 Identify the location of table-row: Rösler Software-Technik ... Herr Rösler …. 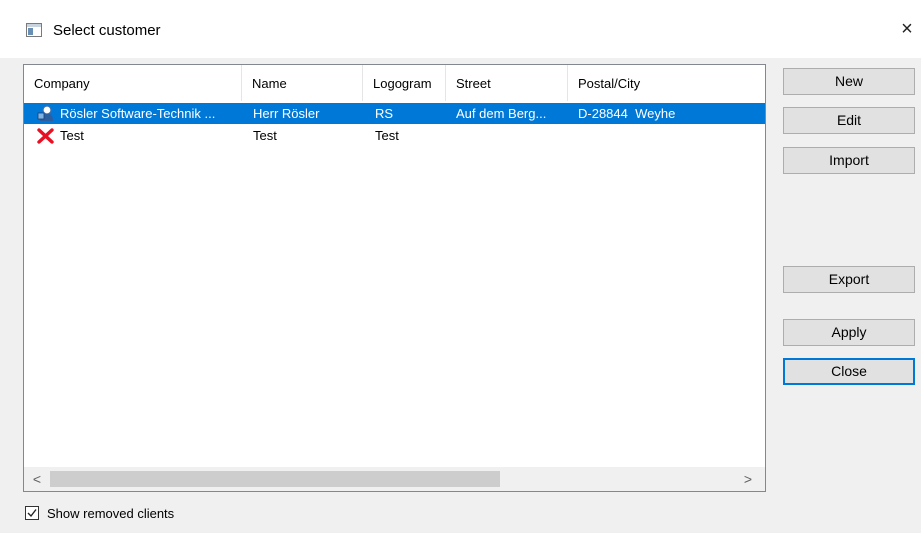
(394, 113).